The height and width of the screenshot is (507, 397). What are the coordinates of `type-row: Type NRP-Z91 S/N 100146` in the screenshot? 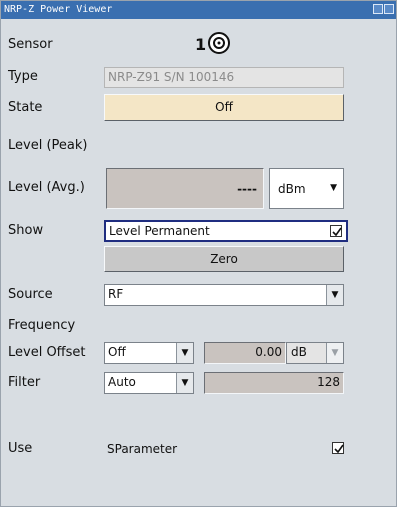 It's located at (198, 78).